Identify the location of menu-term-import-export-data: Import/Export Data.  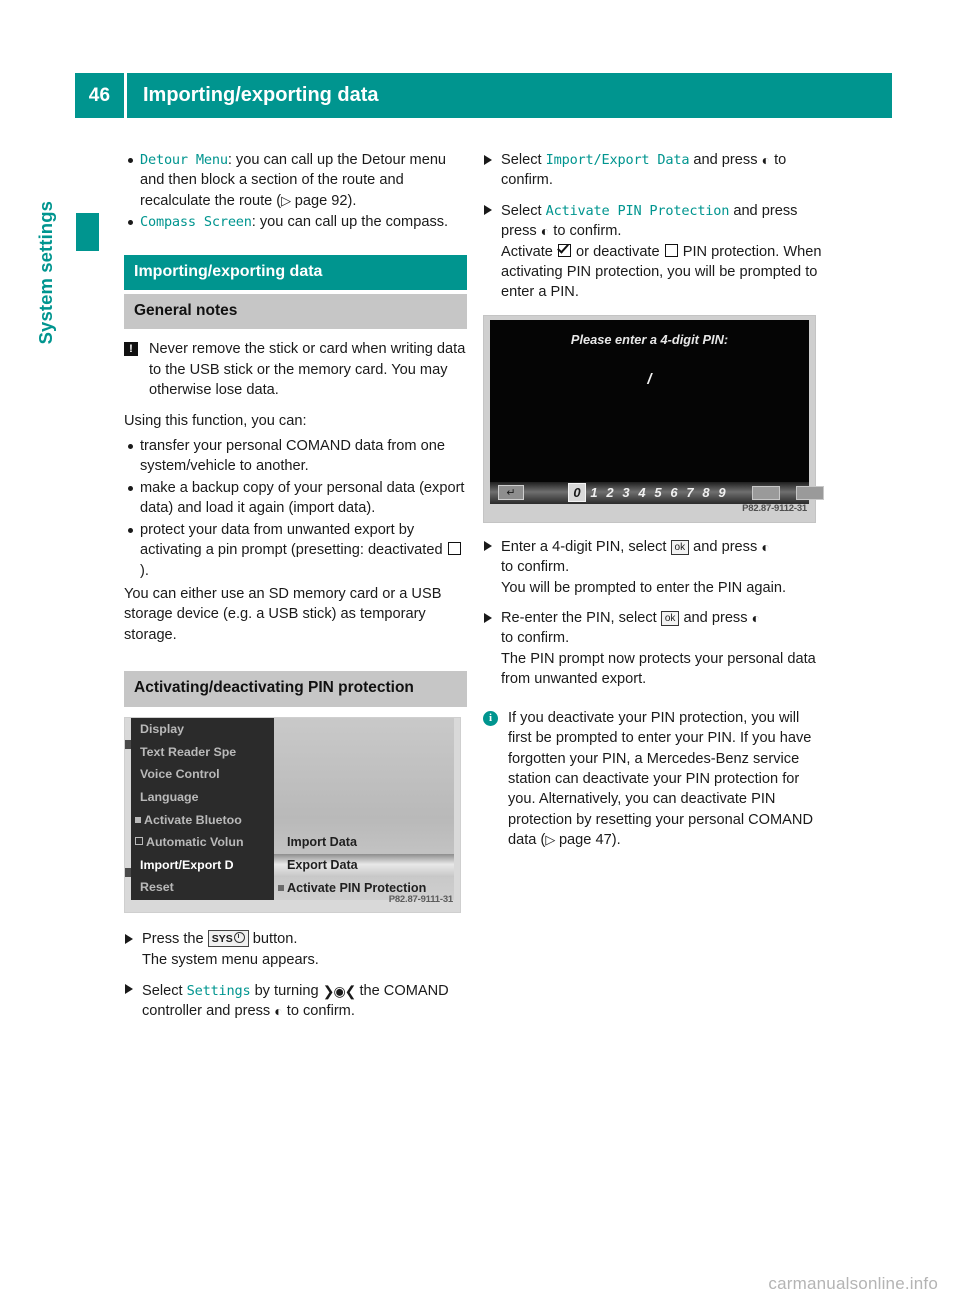
(617, 160).